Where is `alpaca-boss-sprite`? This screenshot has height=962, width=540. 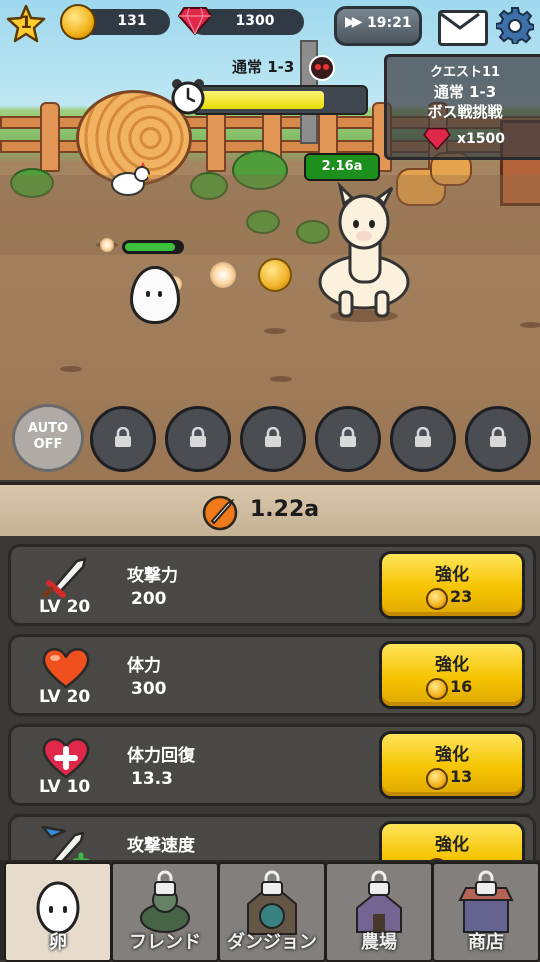
alpaca-boss-sprite is located at coordinates (364, 252).